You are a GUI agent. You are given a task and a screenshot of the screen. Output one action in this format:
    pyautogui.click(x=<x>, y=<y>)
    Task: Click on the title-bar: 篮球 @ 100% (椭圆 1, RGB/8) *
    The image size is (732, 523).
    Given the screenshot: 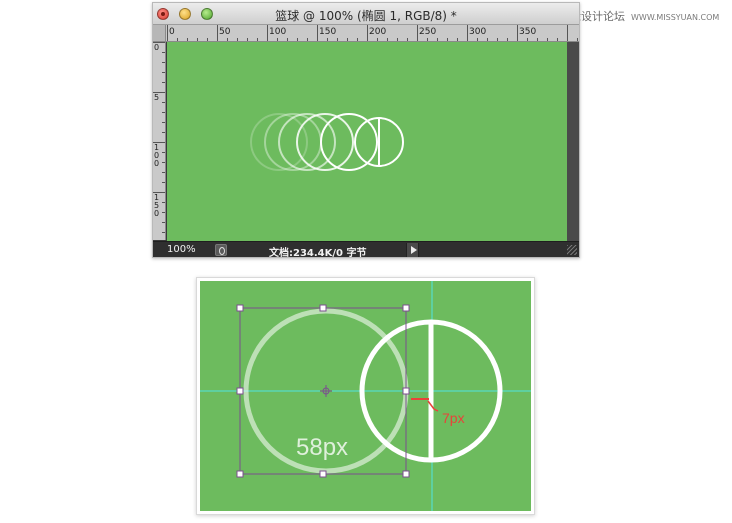 What is the action you would take?
    pyautogui.click(x=366, y=14)
    